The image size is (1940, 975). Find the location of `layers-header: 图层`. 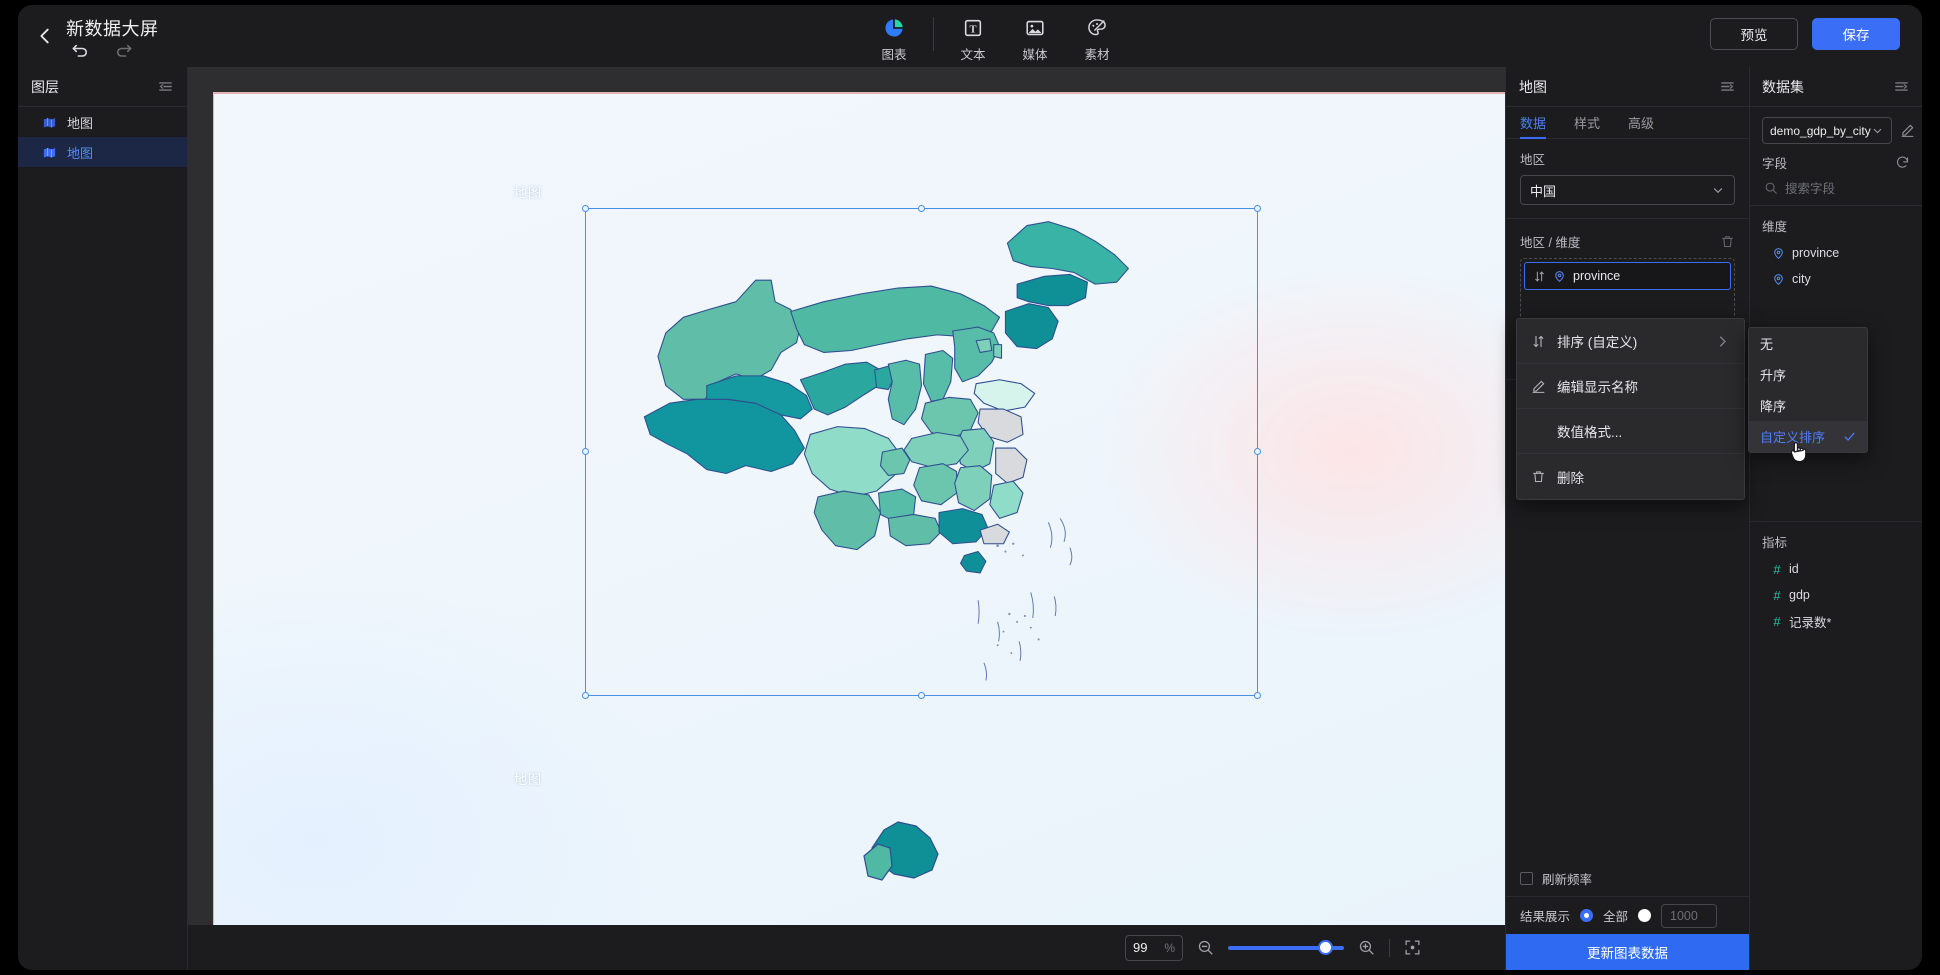

layers-header: 图层 is located at coordinates (102, 87).